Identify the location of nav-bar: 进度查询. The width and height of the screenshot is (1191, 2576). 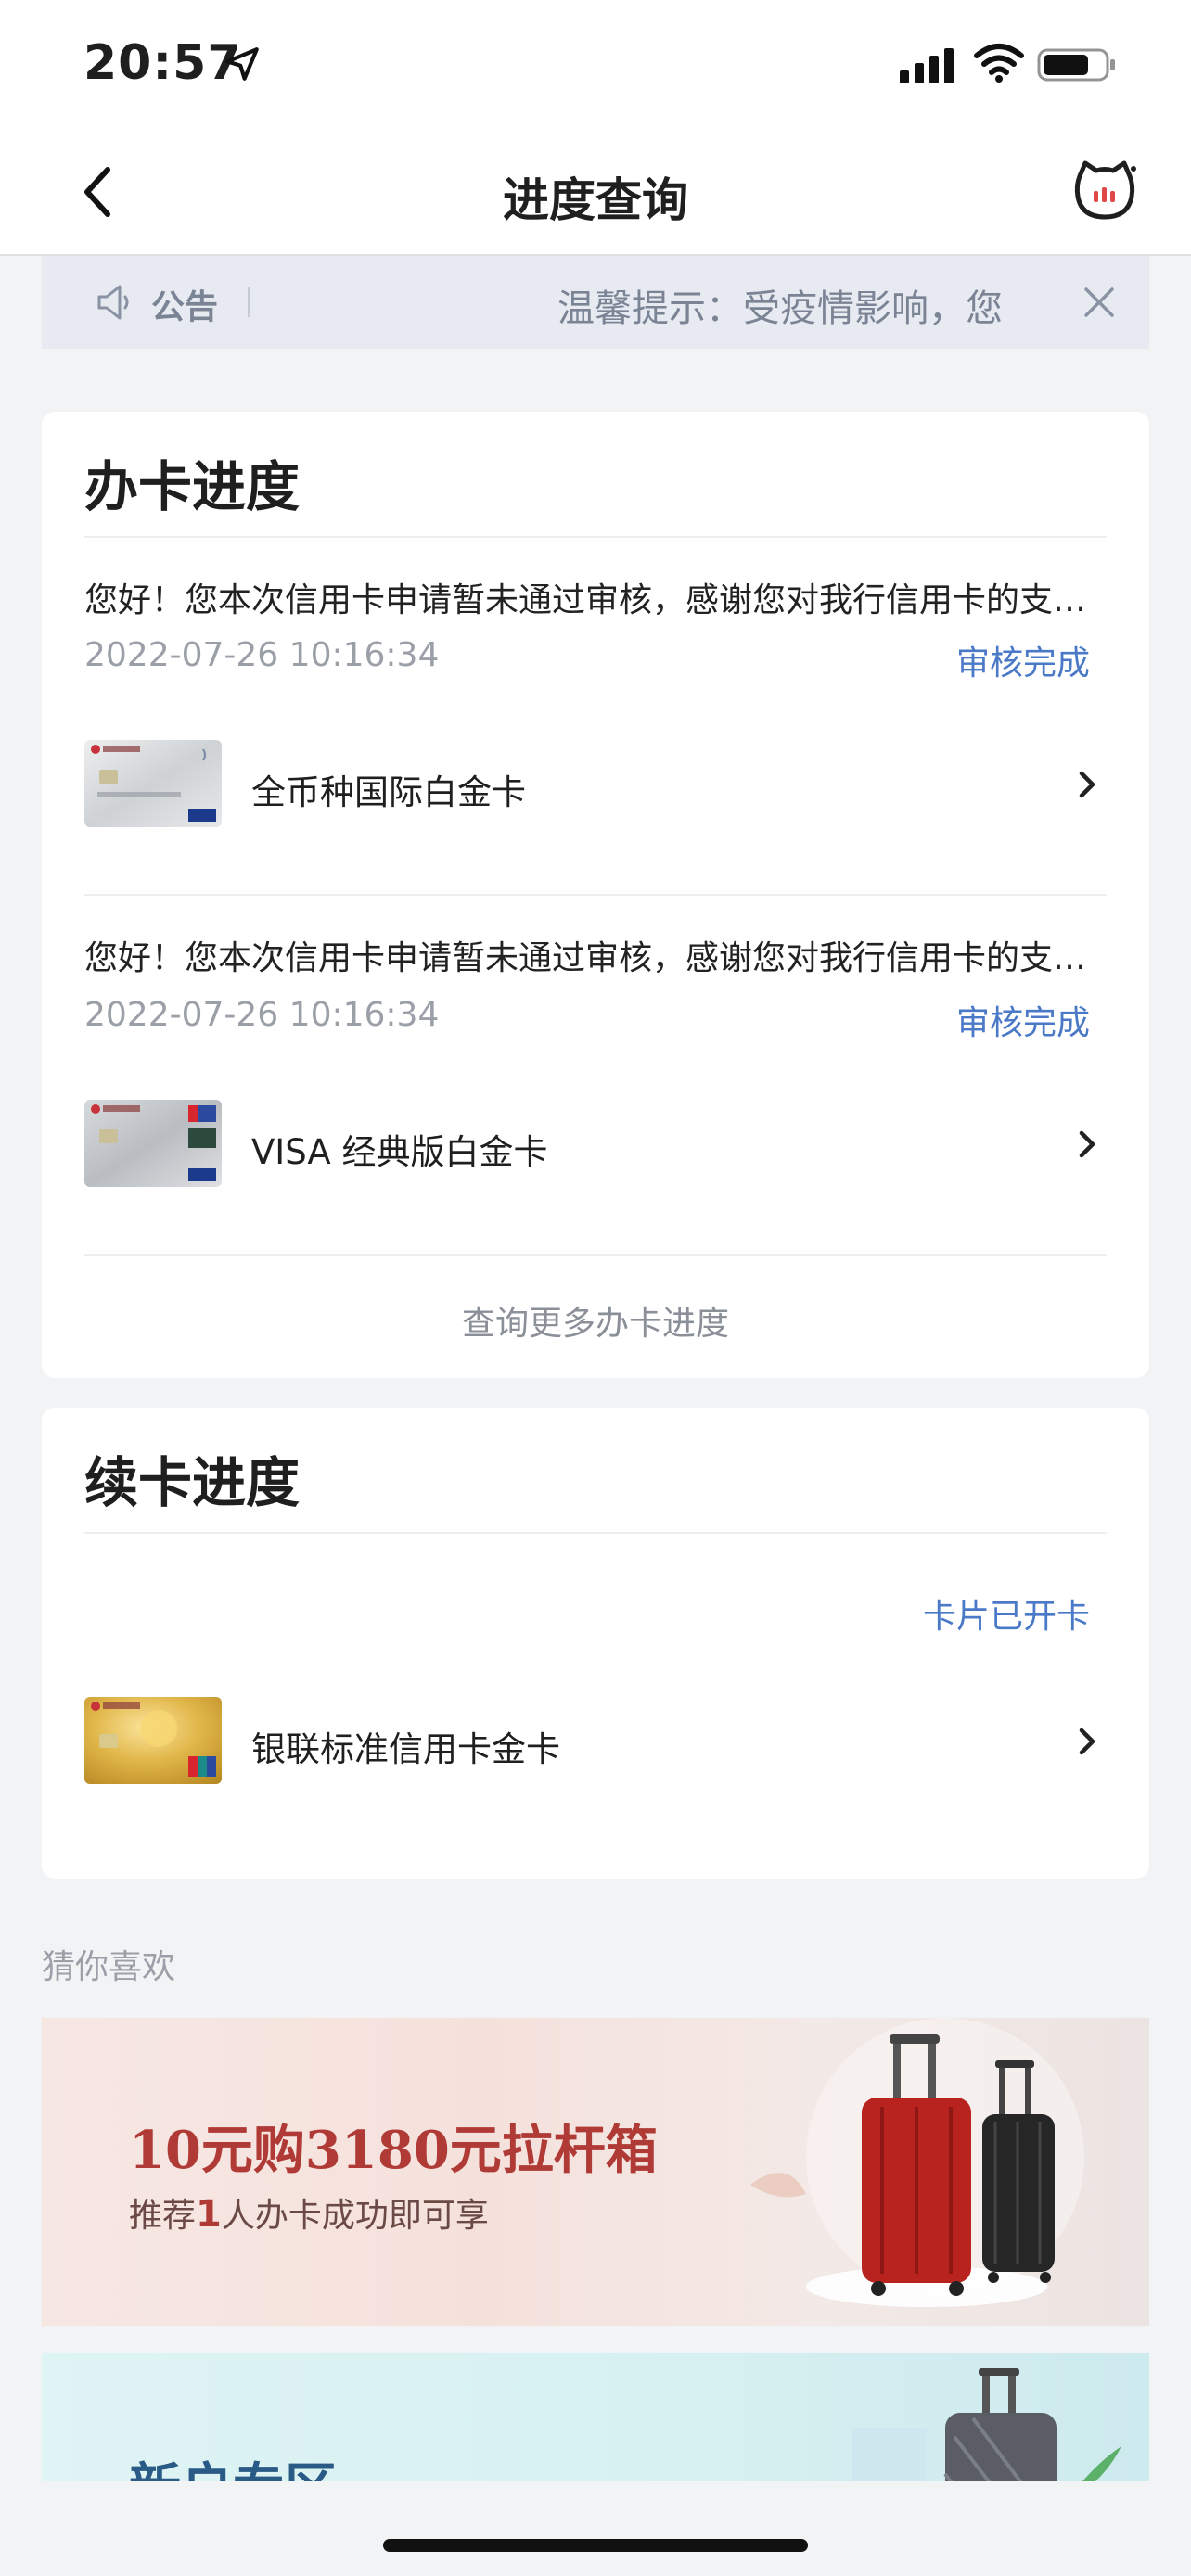
(595, 193).